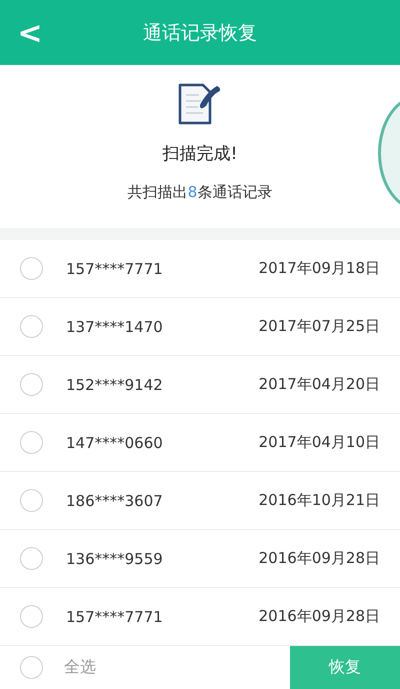  I want to click on scan-summary: 共扫描出8条通话记录, so click(200, 192).